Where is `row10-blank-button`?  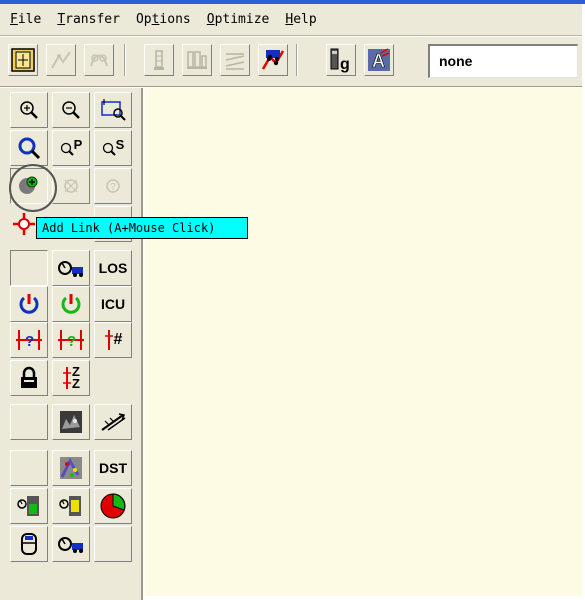 row10-blank-button is located at coordinates (29, 468).